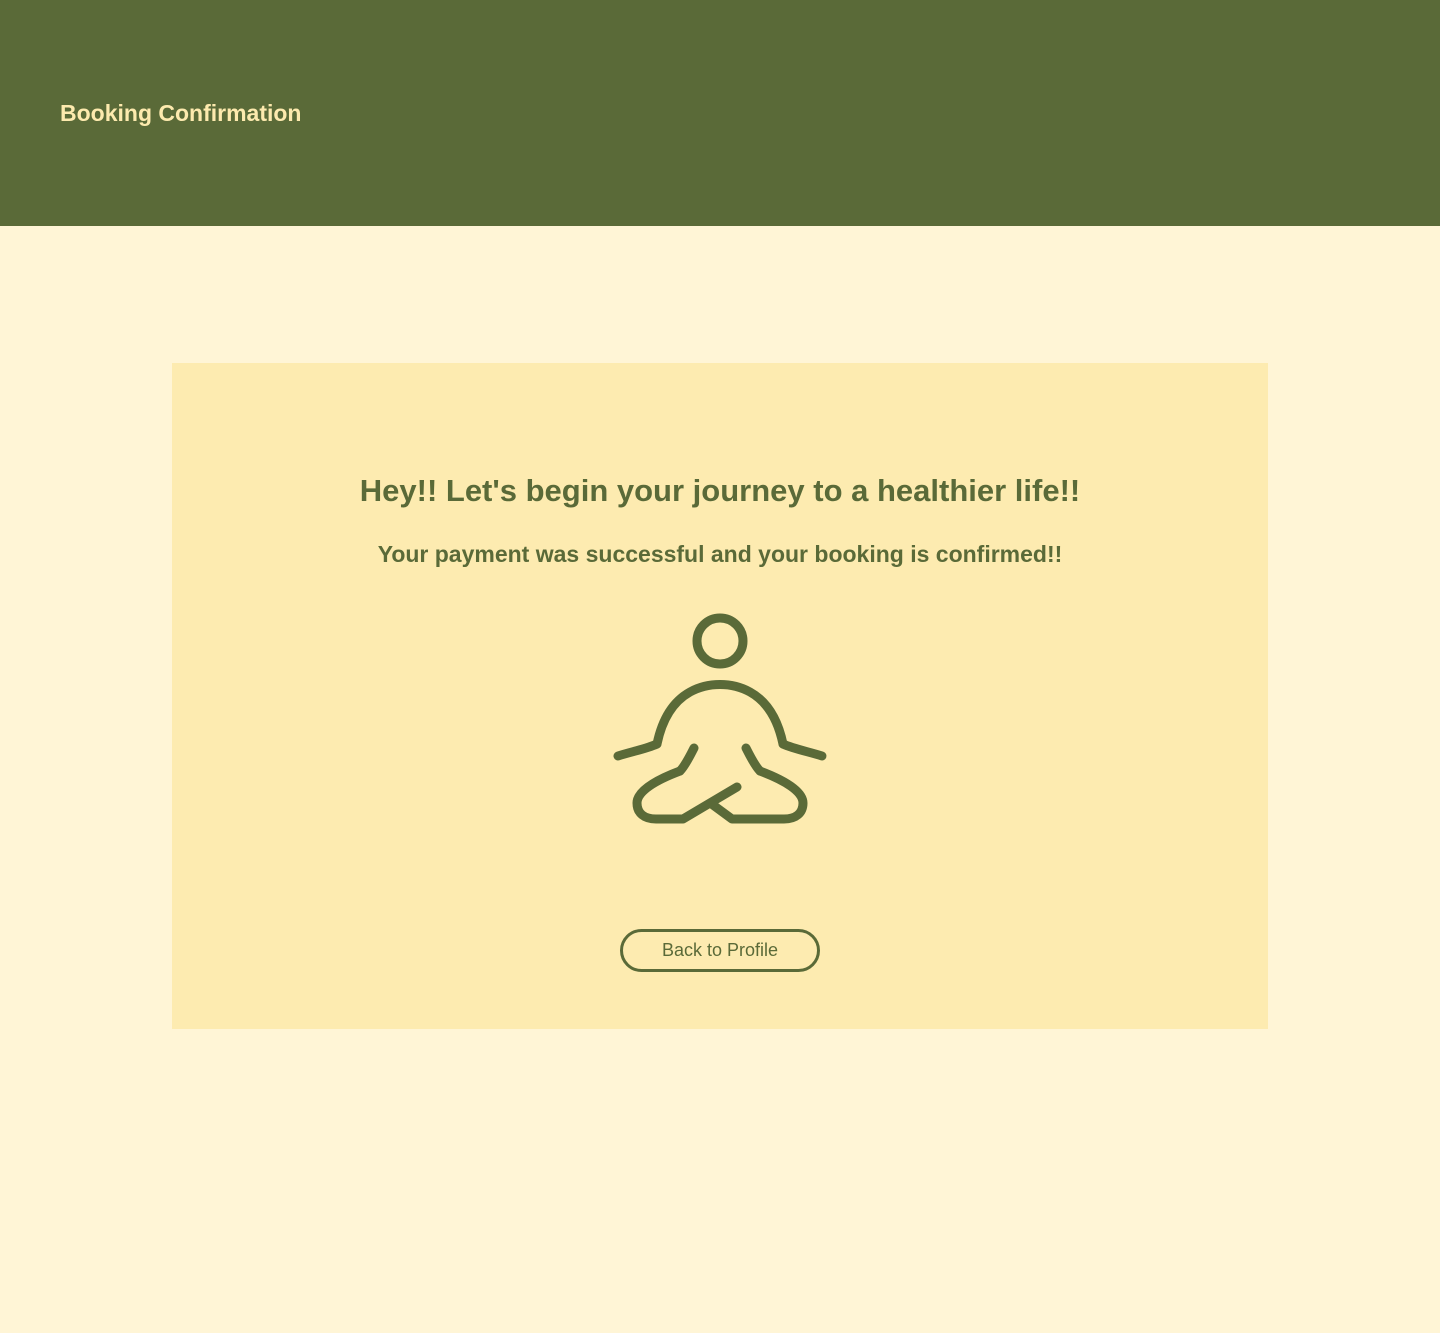 The width and height of the screenshot is (1440, 1333). Describe the element at coordinates (181, 113) in the screenshot. I see `page-title: Booking Confirmation` at that location.